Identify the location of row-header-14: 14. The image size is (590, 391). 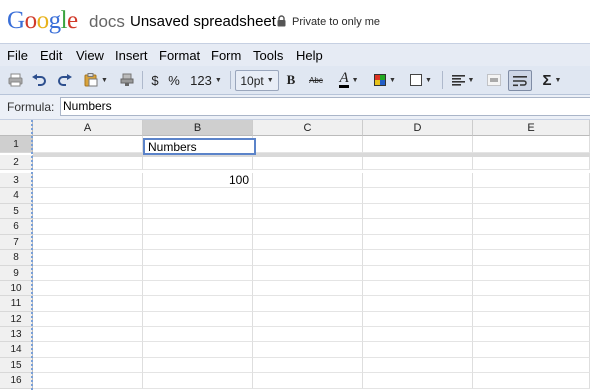
(16, 350).